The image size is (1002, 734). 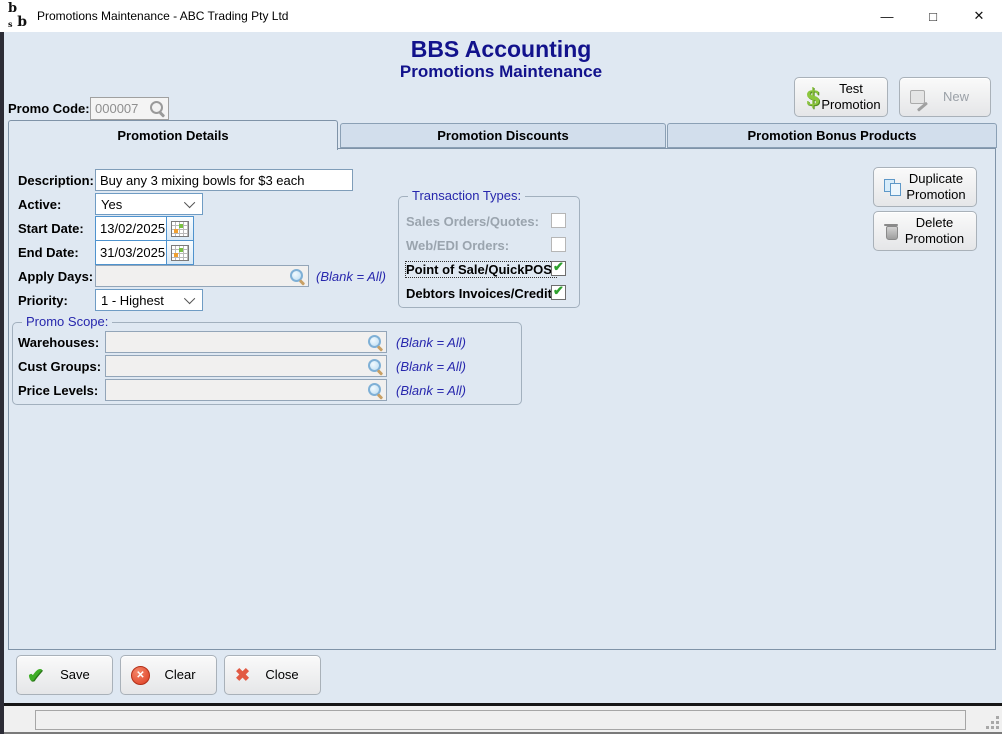 I want to click on tab-promotion-bonus-products: Promotion Bonus Products, so click(x=832, y=135).